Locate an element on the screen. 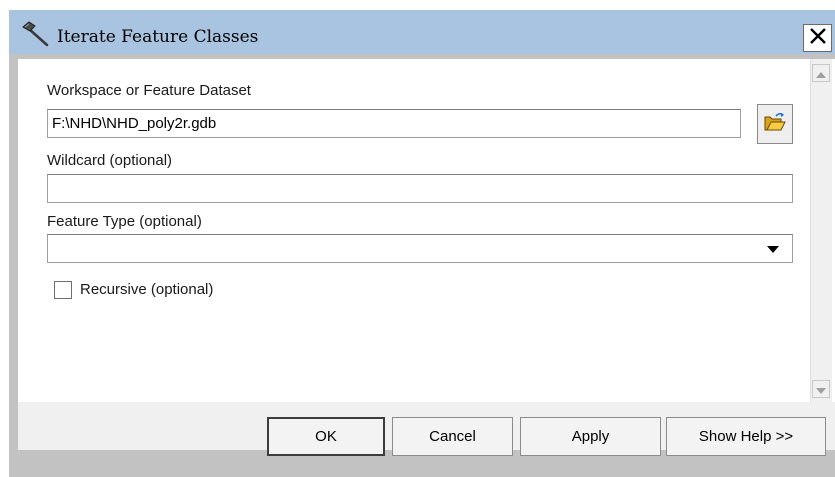  ok-button: OK is located at coordinates (326, 436).